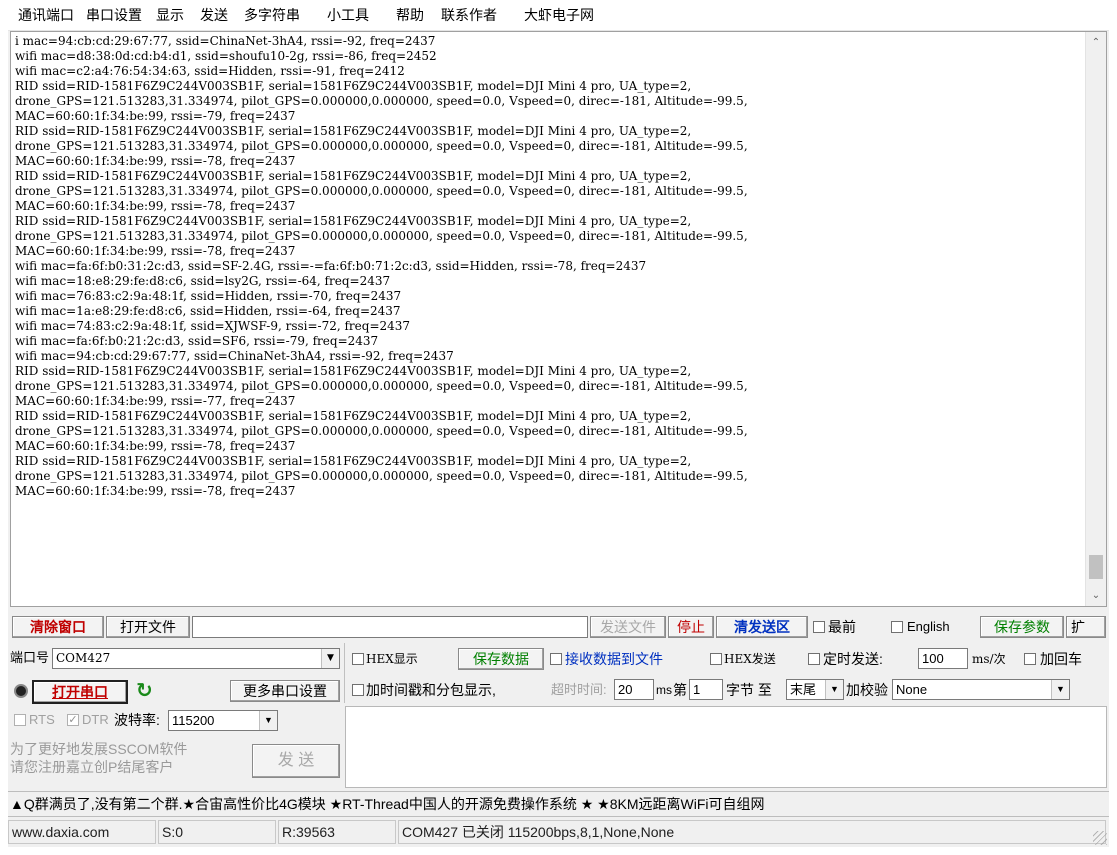 The width and height of the screenshot is (1117, 855). I want to click on baud-select: 115200 ▼, so click(223, 720).